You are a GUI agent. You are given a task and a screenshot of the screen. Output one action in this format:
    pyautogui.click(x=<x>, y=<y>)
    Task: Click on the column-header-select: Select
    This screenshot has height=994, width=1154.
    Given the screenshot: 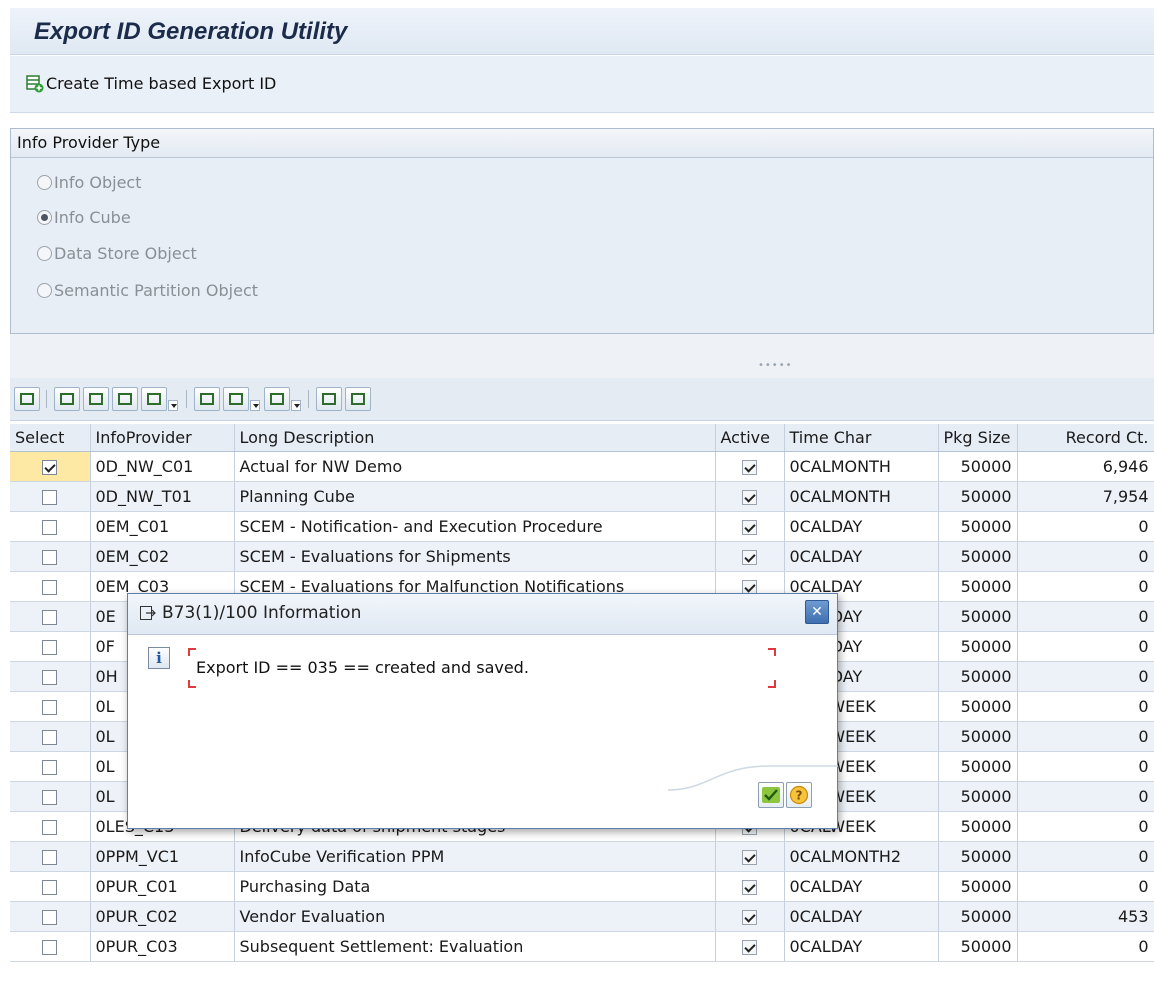 What is the action you would take?
    pyautogui.click(x=50, y=438)
    